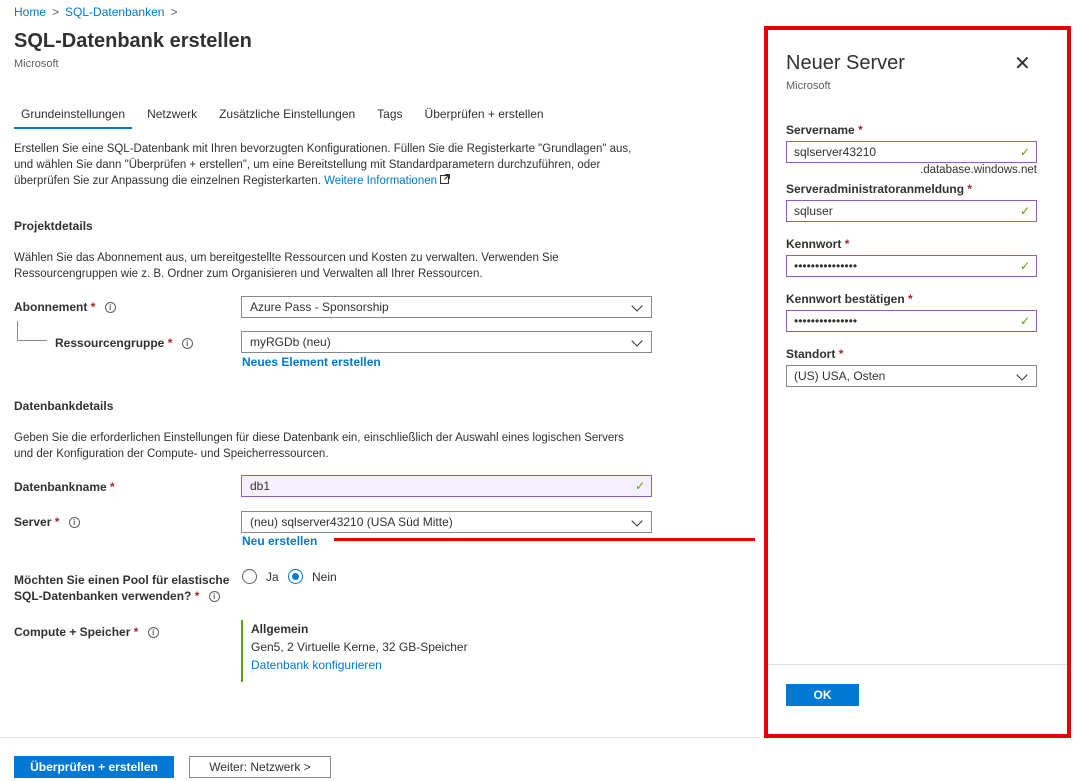 This screenshot has width=1073, height=781. Describe the element at coordinates (445, 181) in the screenshot. I see `external-link-icon` at that location.